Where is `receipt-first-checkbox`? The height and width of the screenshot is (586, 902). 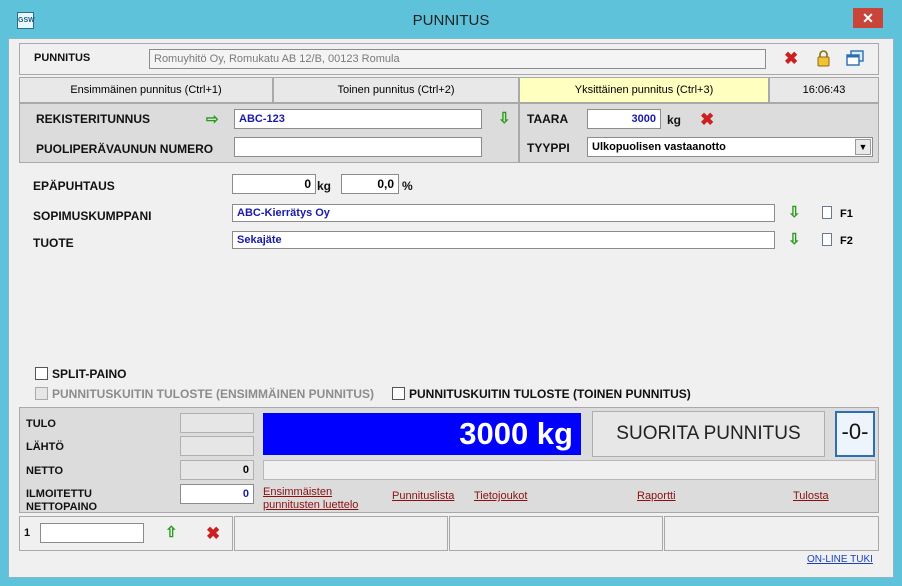
receipt-first-checkbox is located at coordinates (41, 393).